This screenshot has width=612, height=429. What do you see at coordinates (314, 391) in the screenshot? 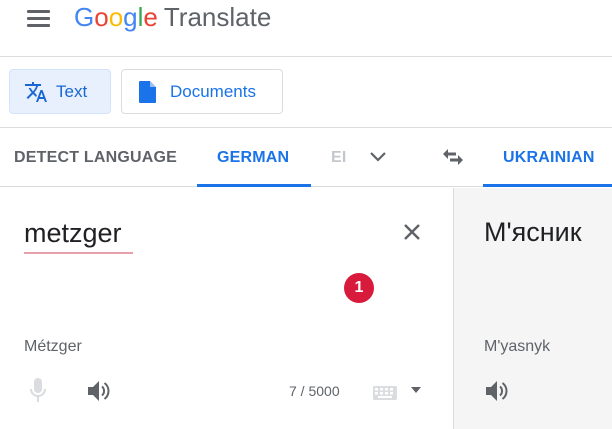
I see `character-counter: 7 / 5000` at bounding box center [314, 391].